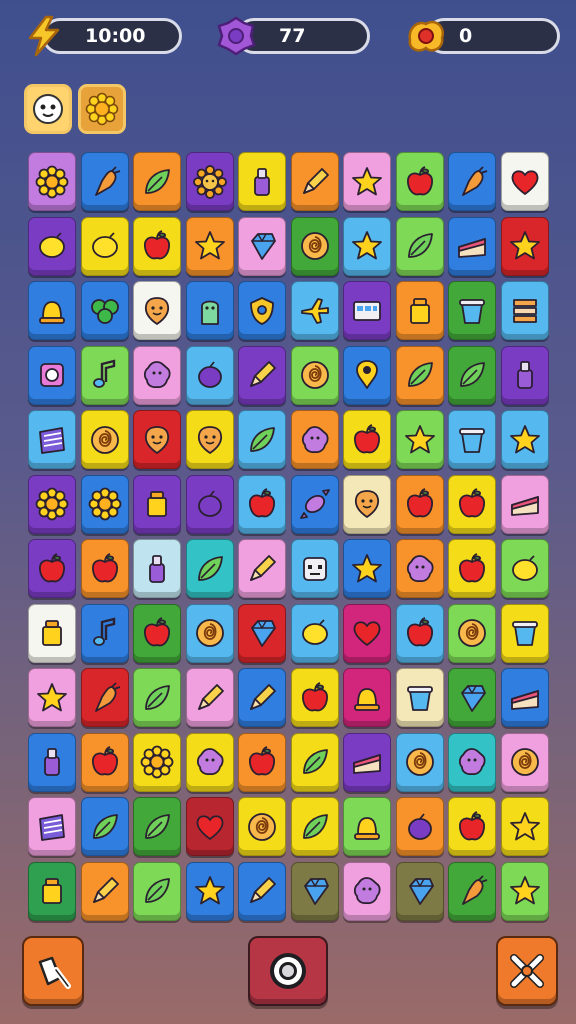 This screenshot has height=1024, width=576. I want to click on tile-pin, so click(367, 375).